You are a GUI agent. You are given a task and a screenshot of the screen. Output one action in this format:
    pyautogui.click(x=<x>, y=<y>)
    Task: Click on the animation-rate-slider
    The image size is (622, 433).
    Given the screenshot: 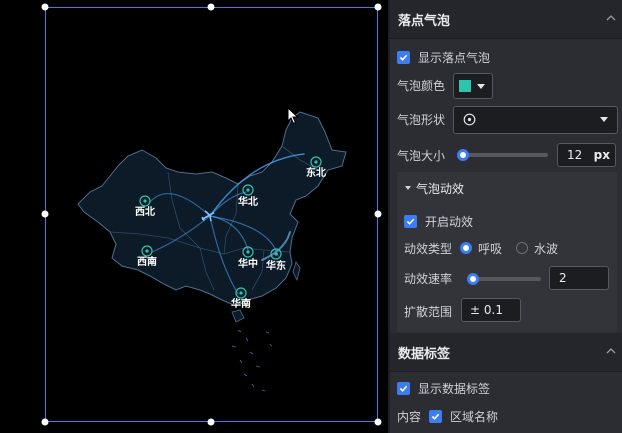 What is the action you would take?
    pyautogui.click(x=504, y=279)
    